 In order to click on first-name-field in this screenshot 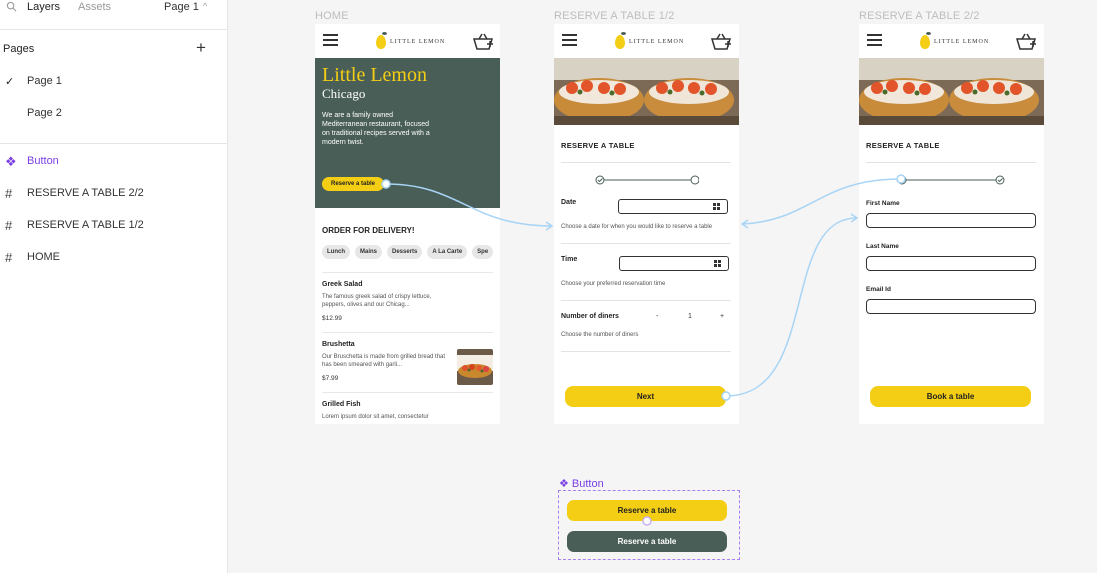, I will do `click(951, 220)`.